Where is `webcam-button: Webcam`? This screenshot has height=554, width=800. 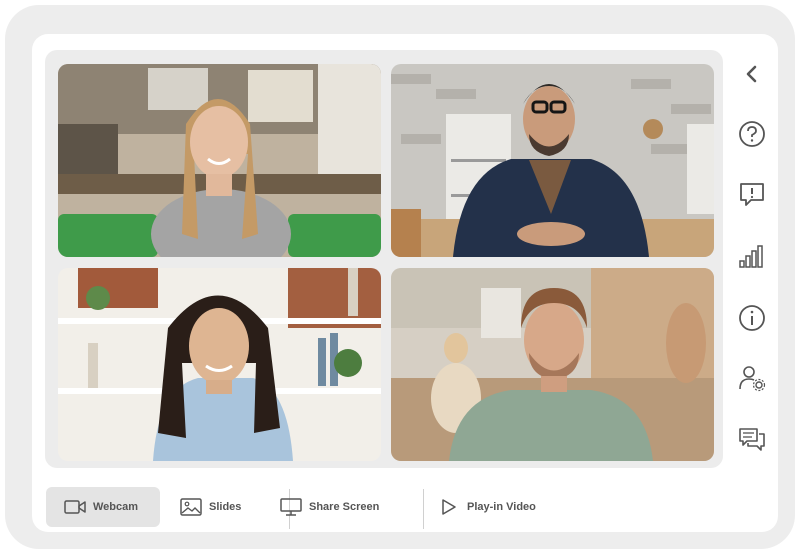 webcam-button: Webcam is located at coordinates (103, 507).